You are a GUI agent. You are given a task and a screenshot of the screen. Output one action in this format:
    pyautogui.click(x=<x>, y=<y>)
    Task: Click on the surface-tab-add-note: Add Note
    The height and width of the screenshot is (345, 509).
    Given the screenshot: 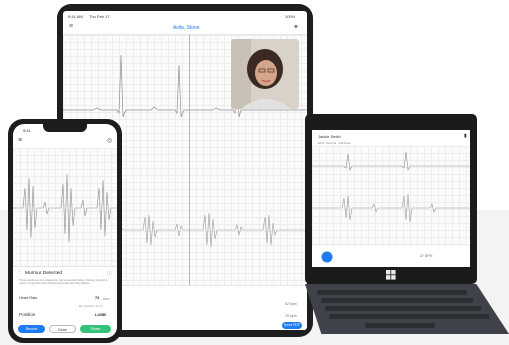 What is the action you would take?
    pyautogui.click(x=344, y=143)
    